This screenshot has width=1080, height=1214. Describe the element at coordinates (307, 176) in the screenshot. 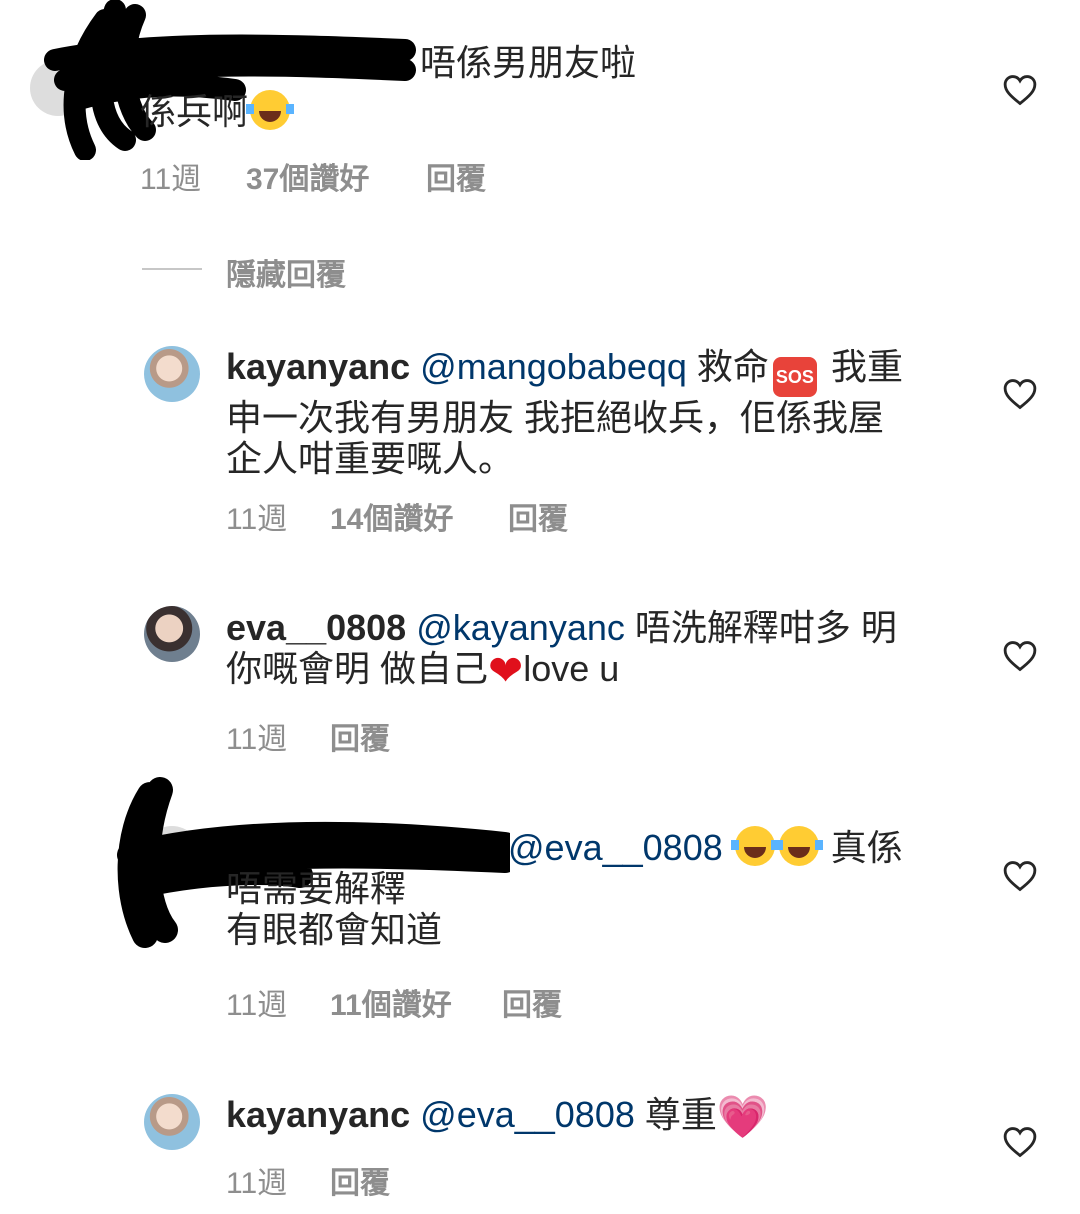

I see `comment-likes: 37個讚好` at that location.